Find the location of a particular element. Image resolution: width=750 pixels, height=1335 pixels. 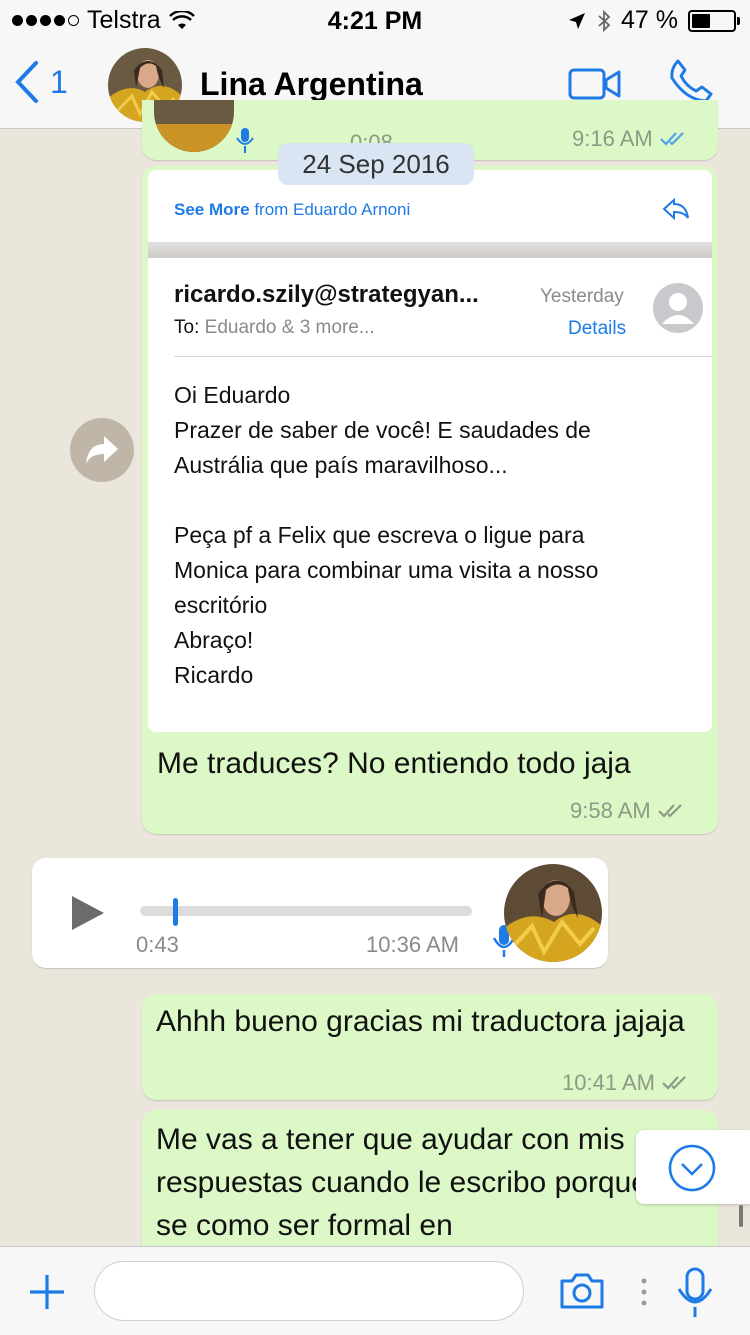

microphone-icon is located at coordinates (695, 1293).